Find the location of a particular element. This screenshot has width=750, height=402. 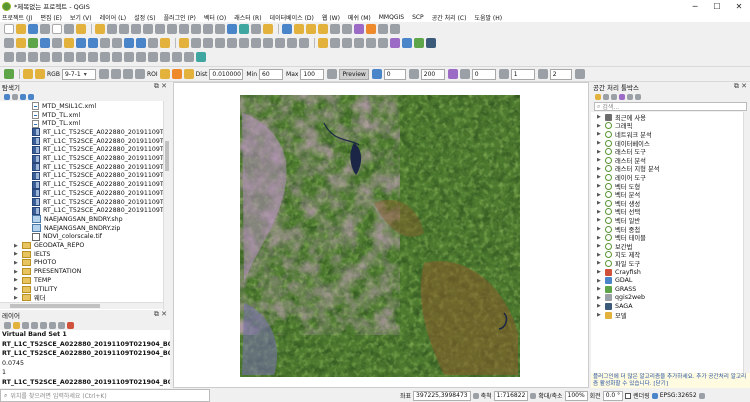

toolbox-item: ▶ GDAL is located at coordinates (614, 280).